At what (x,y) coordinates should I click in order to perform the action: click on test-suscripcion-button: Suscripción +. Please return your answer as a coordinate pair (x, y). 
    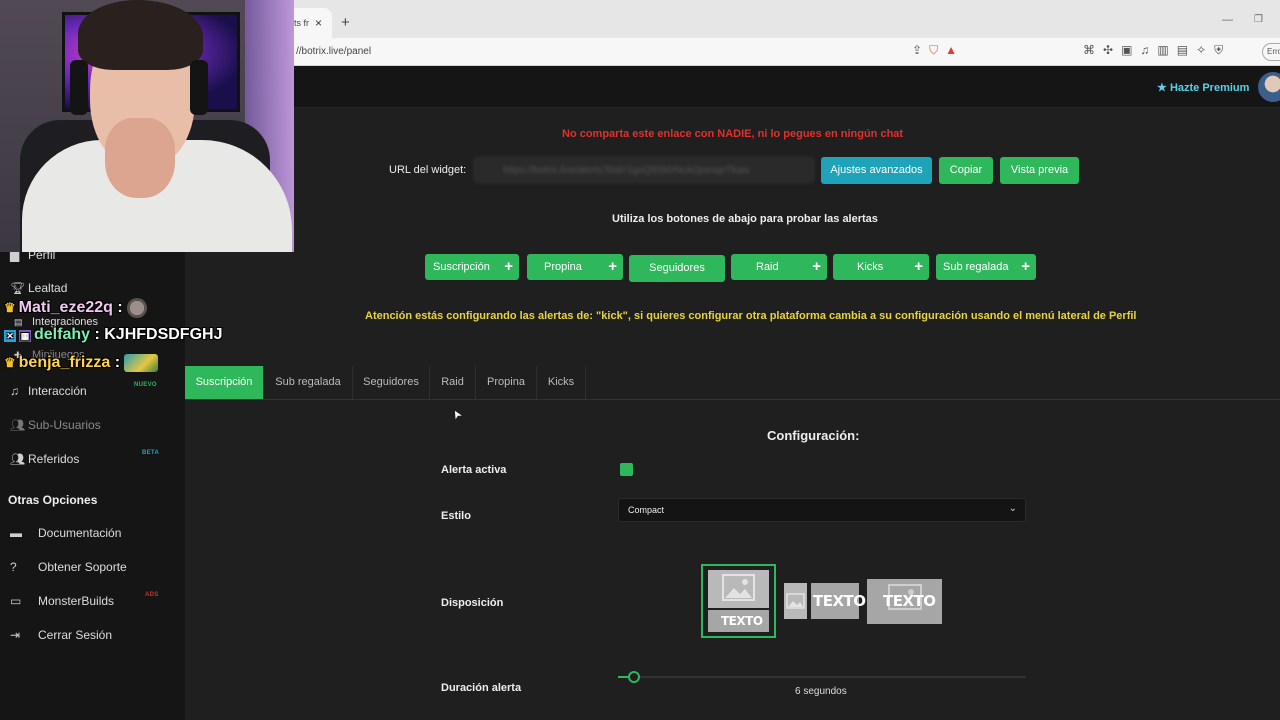
    Looking at the image, I should click on (472, 267).